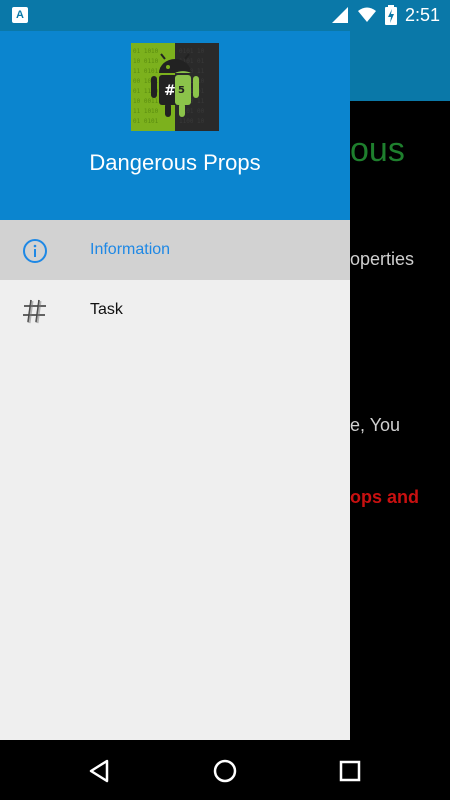 This screenshot has width=450, height=800. What do you see at coordinates (390, 15) in the screenshot?
I see `battery-icon` at bounding box center [390, 15].